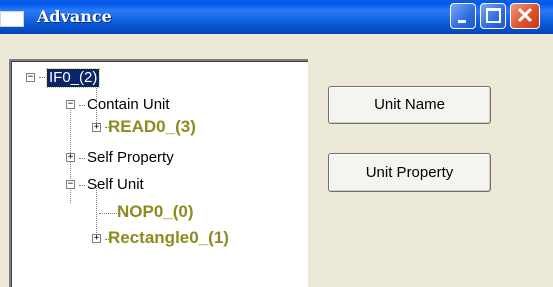 Image resolution: width=553 pixels, height=287 pixels. Describe the element at coordinates (462, 21) in the screenshot. I see `minimize-icon` at that location.